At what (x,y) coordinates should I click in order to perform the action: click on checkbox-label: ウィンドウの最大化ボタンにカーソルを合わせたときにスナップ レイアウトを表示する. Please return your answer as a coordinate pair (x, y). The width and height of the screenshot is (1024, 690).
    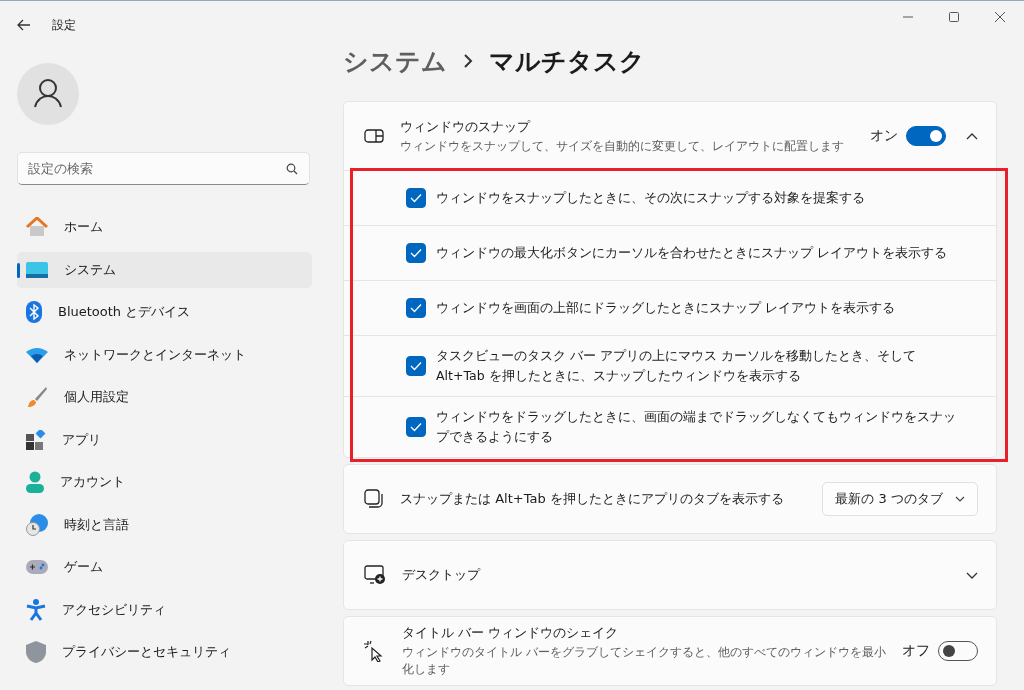
    Looking at the image, I should click on (691, 253).